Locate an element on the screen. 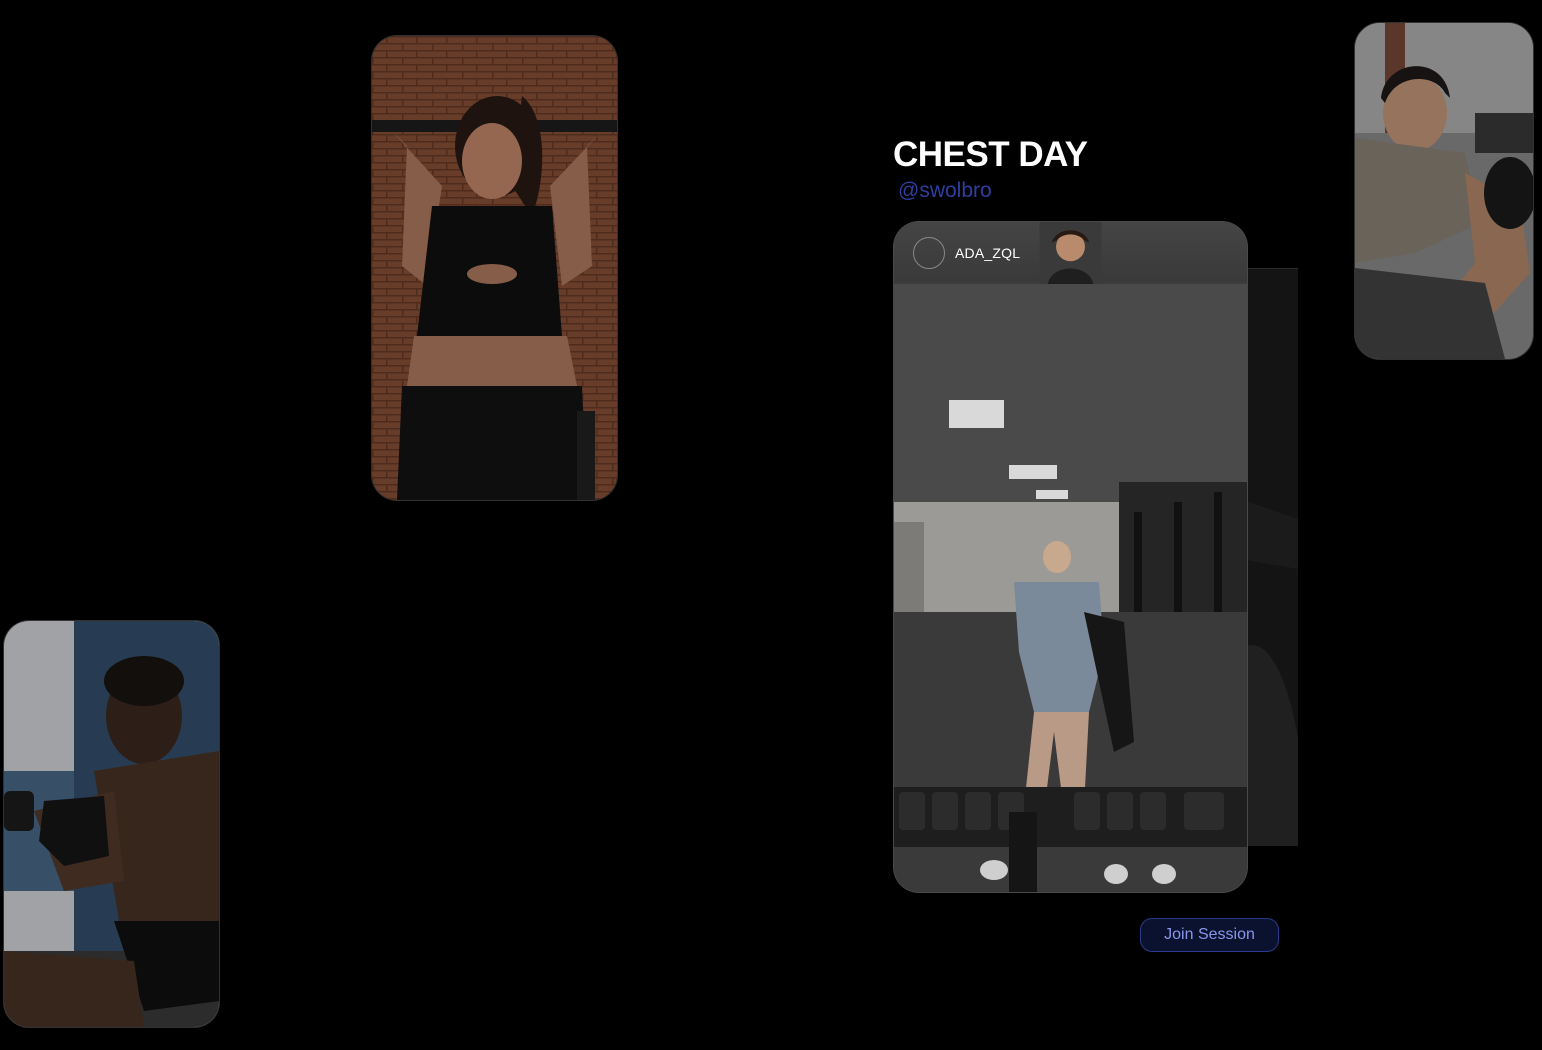  photo-card-woman-pullup-bar is located at coordinates (494, 268).